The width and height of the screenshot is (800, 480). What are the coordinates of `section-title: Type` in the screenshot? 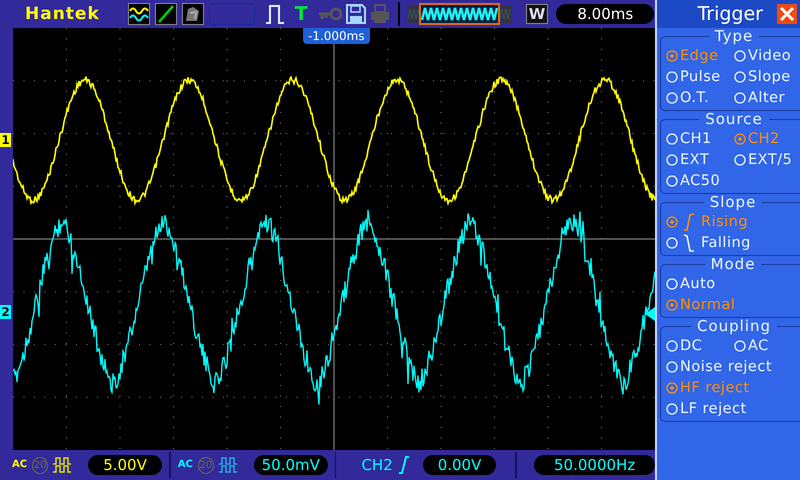 It's located at (734, 36).